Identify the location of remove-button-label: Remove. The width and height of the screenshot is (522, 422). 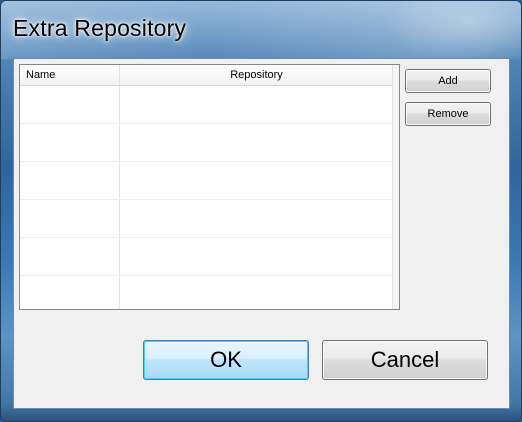
(448, 114).